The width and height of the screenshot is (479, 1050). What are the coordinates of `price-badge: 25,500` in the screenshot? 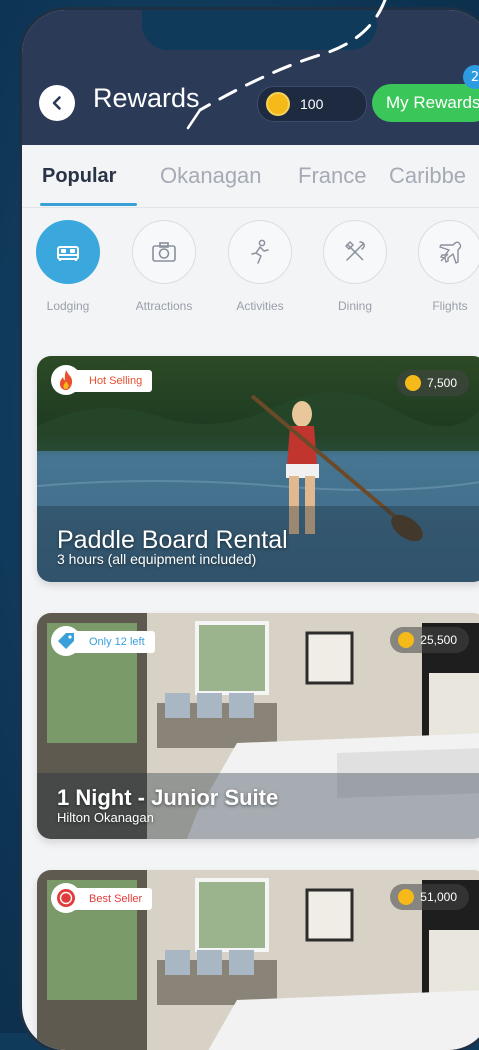 It's located at (429, 640).